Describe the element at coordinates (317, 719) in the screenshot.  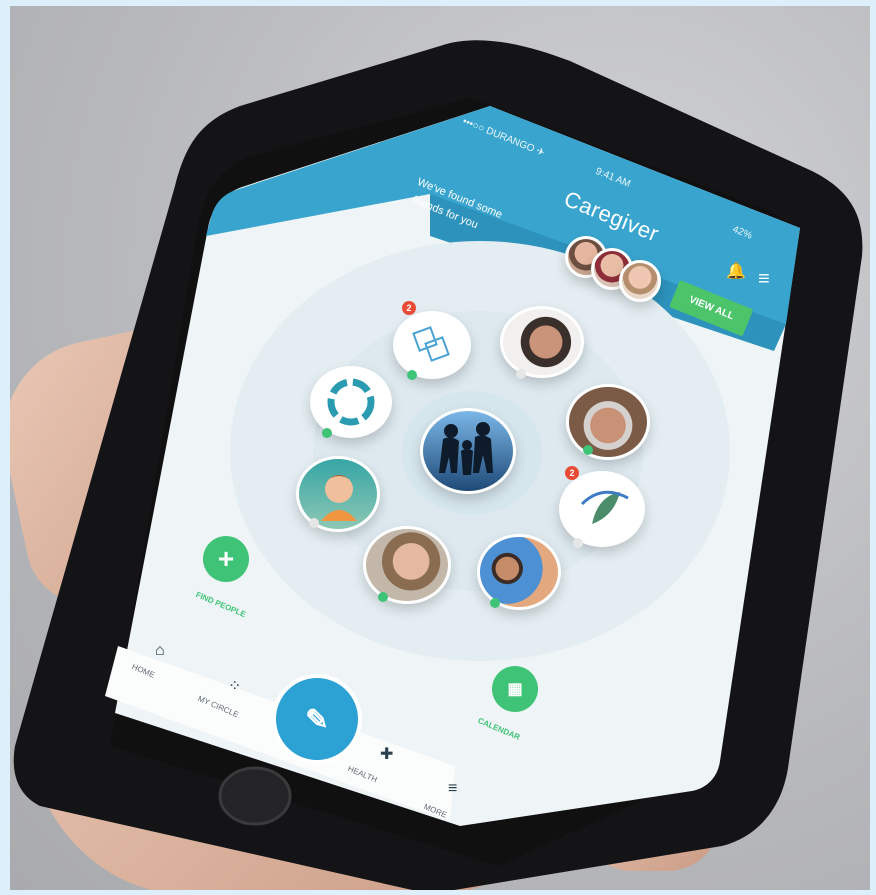
I see `compose-button: ✎` at that location.